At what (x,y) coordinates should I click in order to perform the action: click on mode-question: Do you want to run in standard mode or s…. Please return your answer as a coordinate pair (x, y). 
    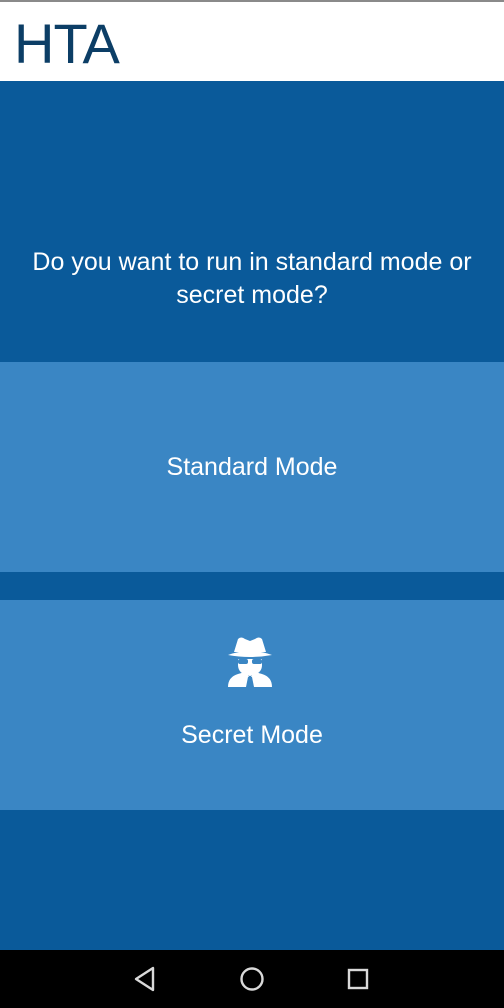
    Looking at the image, I should click on (252, 278).